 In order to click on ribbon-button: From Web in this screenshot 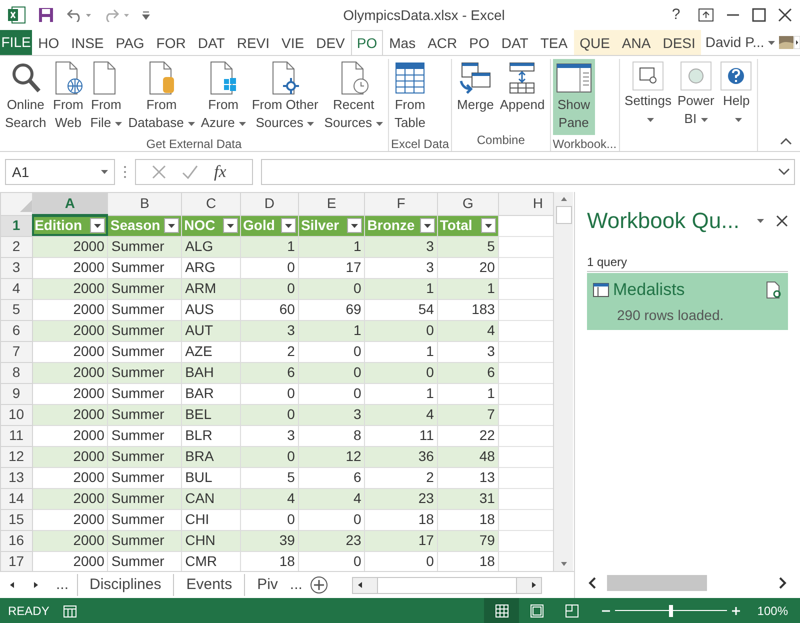, I will do `click(68, 97)`.